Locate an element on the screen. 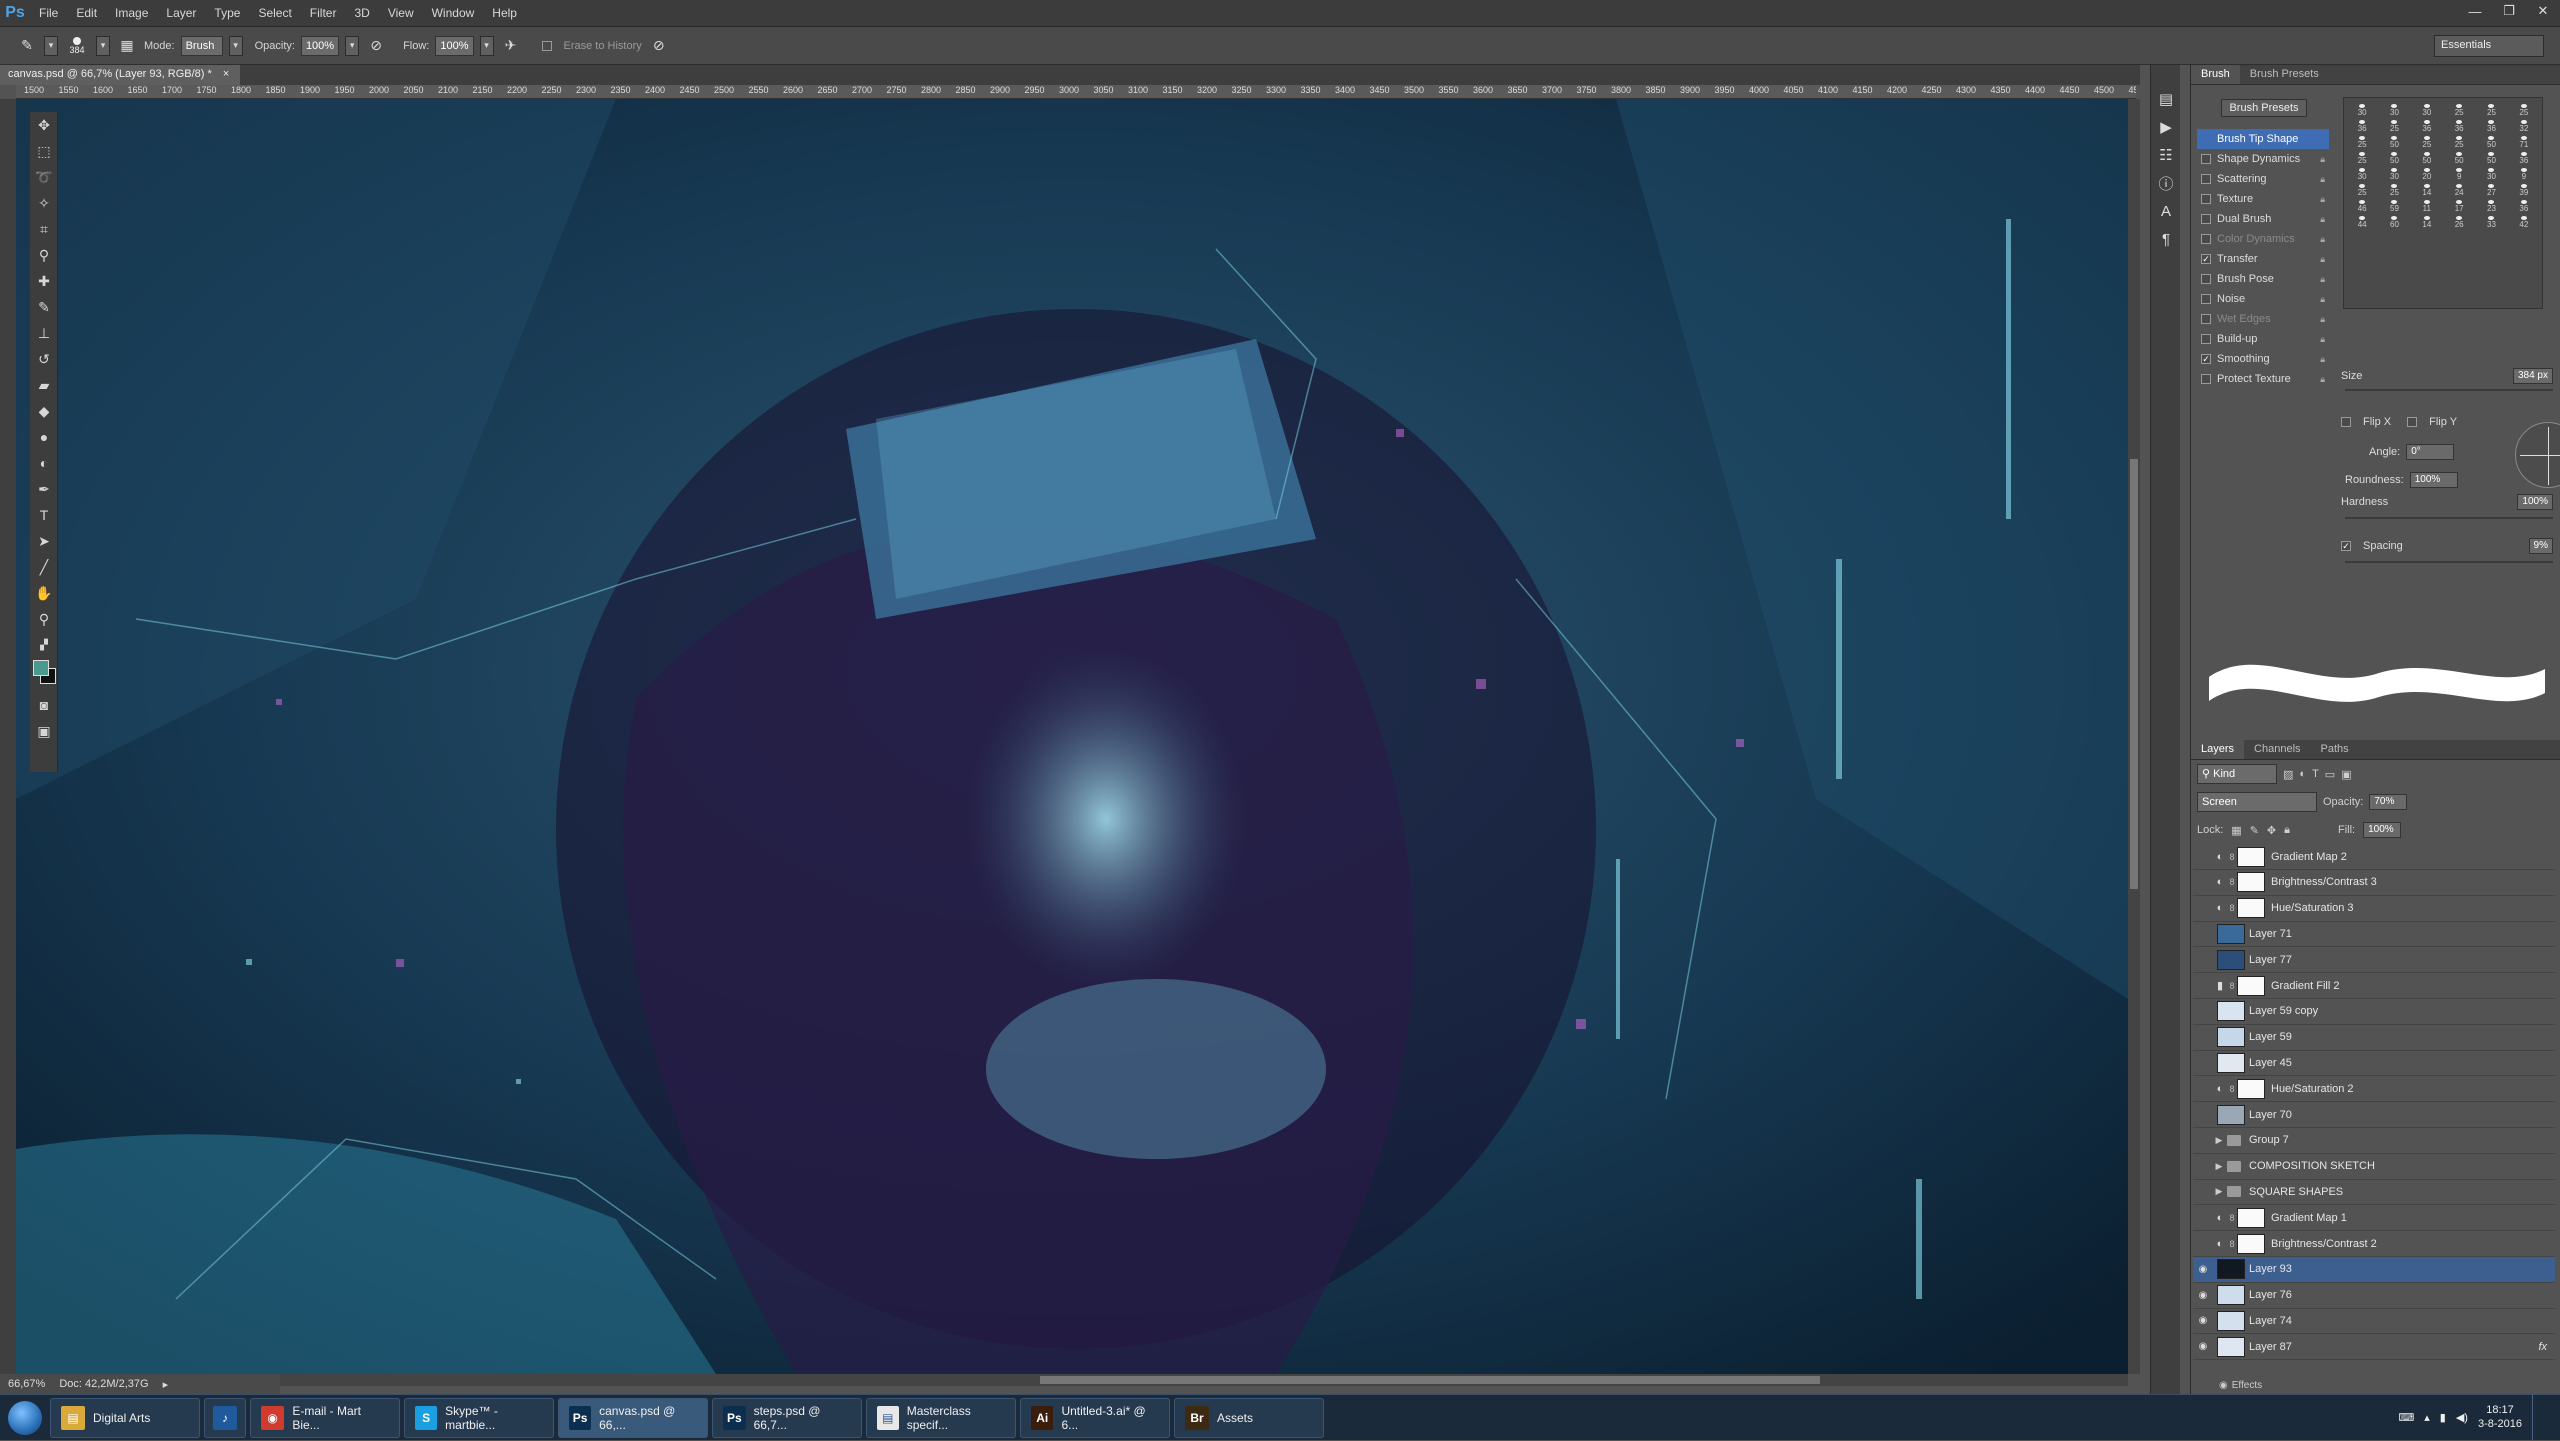 This screenshot has height=1441, width=2560. brush-tip-preset: 14 is located at coordinates (2427, 189).